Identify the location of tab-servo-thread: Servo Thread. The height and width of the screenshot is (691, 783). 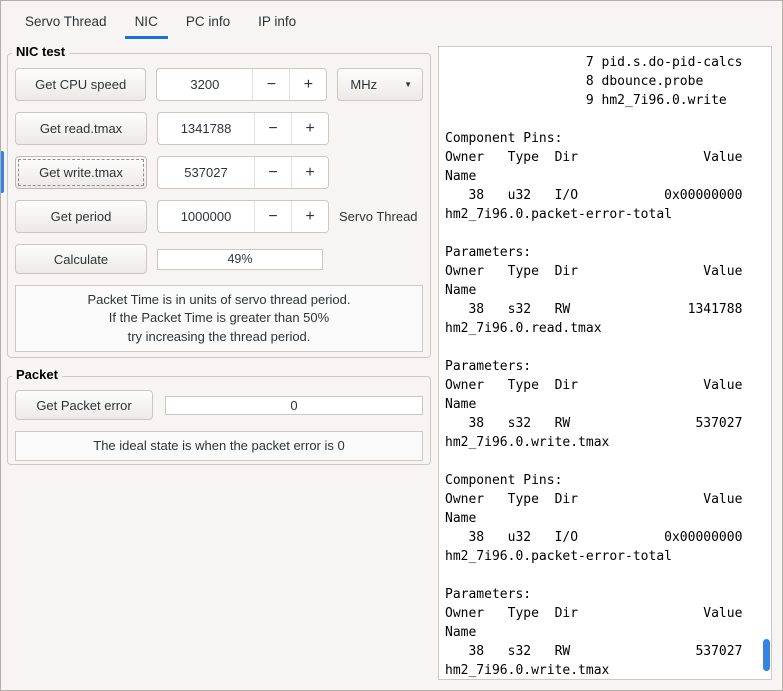
(66, 21).